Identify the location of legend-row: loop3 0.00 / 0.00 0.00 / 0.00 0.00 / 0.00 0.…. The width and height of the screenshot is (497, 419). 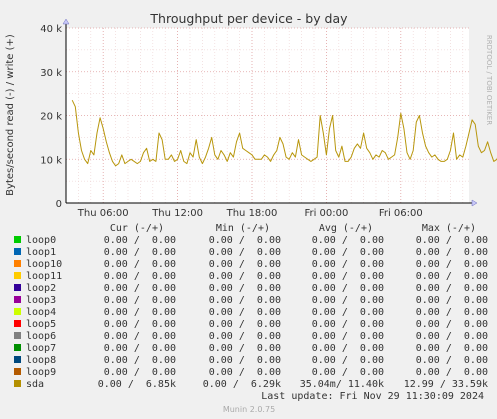
(251, 300).